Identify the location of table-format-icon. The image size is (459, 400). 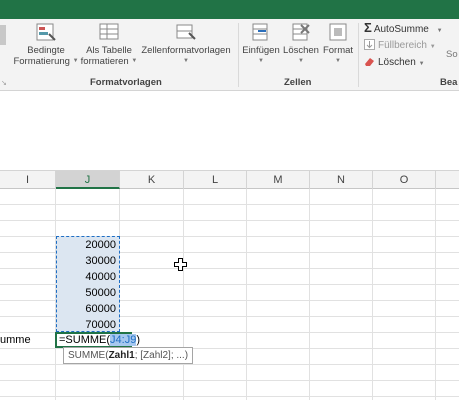
(109, 32).